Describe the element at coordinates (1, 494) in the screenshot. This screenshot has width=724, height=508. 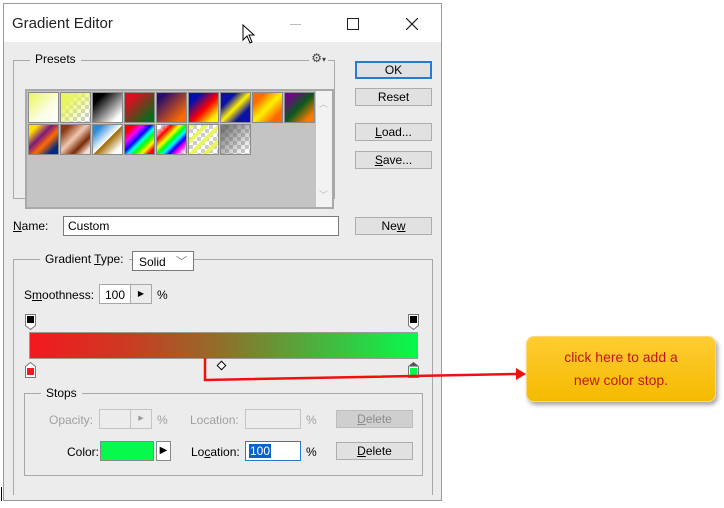
I see `text-caret` at that location.